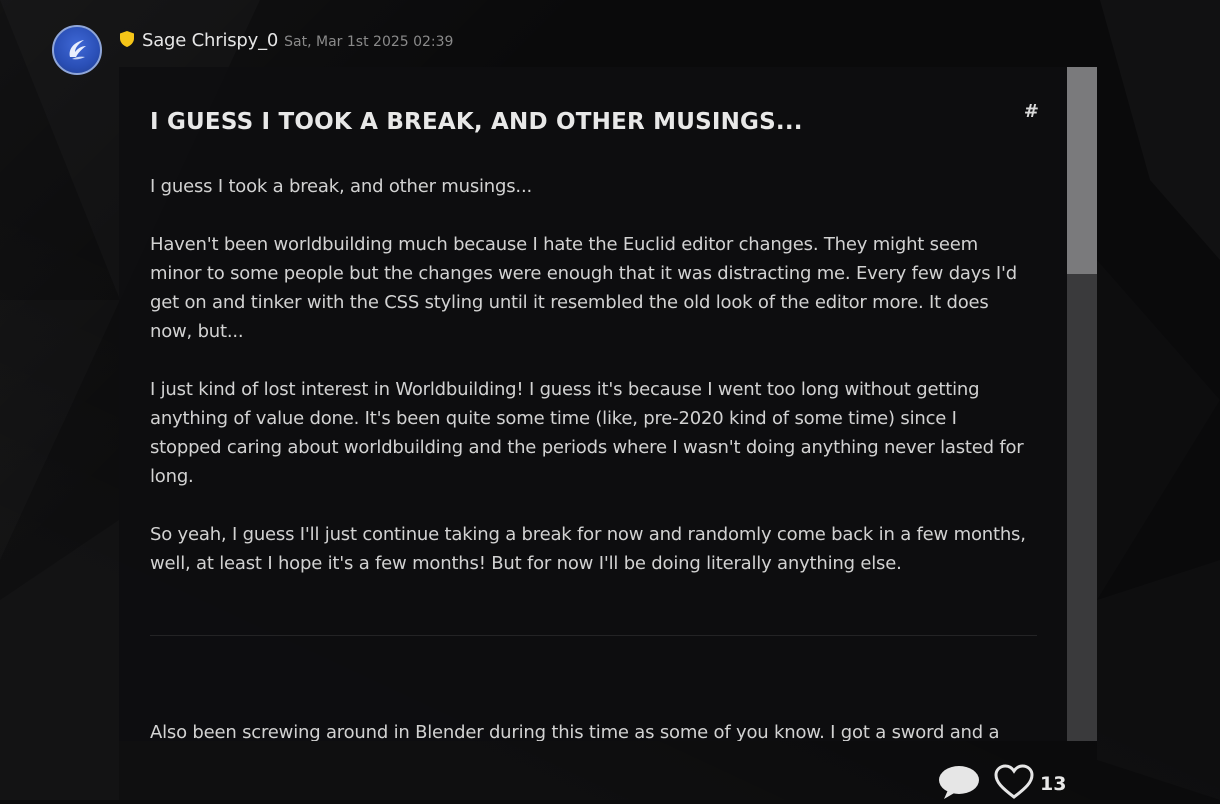  What do you see at coordinates (127, 39) in the screenshot?
I see `shield-icon` at bounding box center [127, 39].